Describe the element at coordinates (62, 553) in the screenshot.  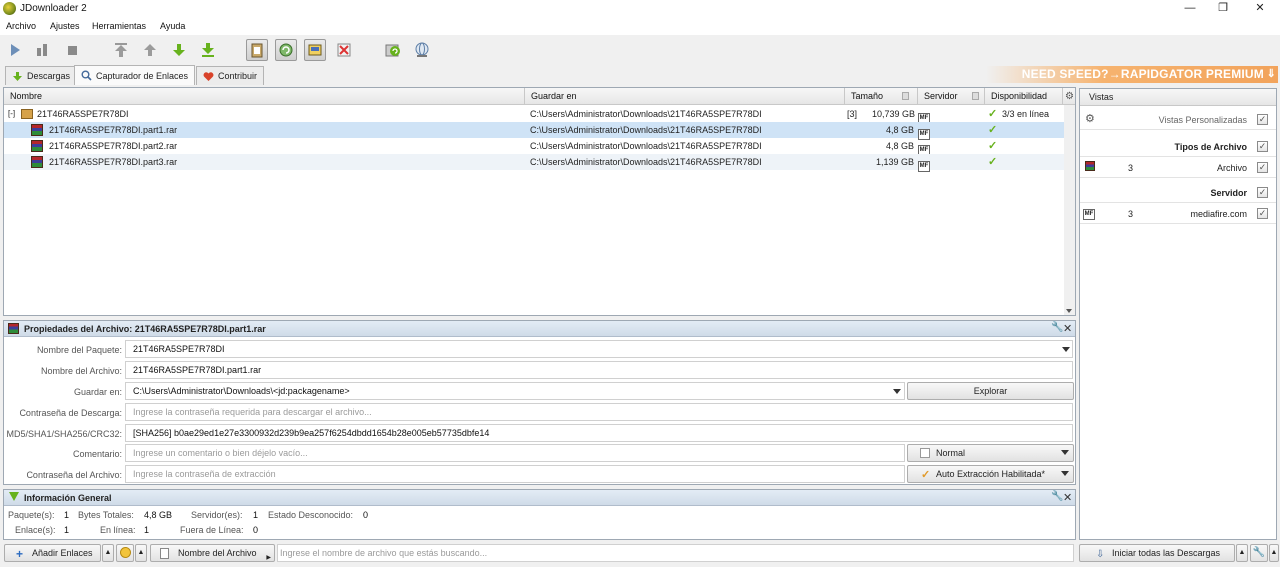
I see `add-links-label: Añadir Enlaces` at that location.